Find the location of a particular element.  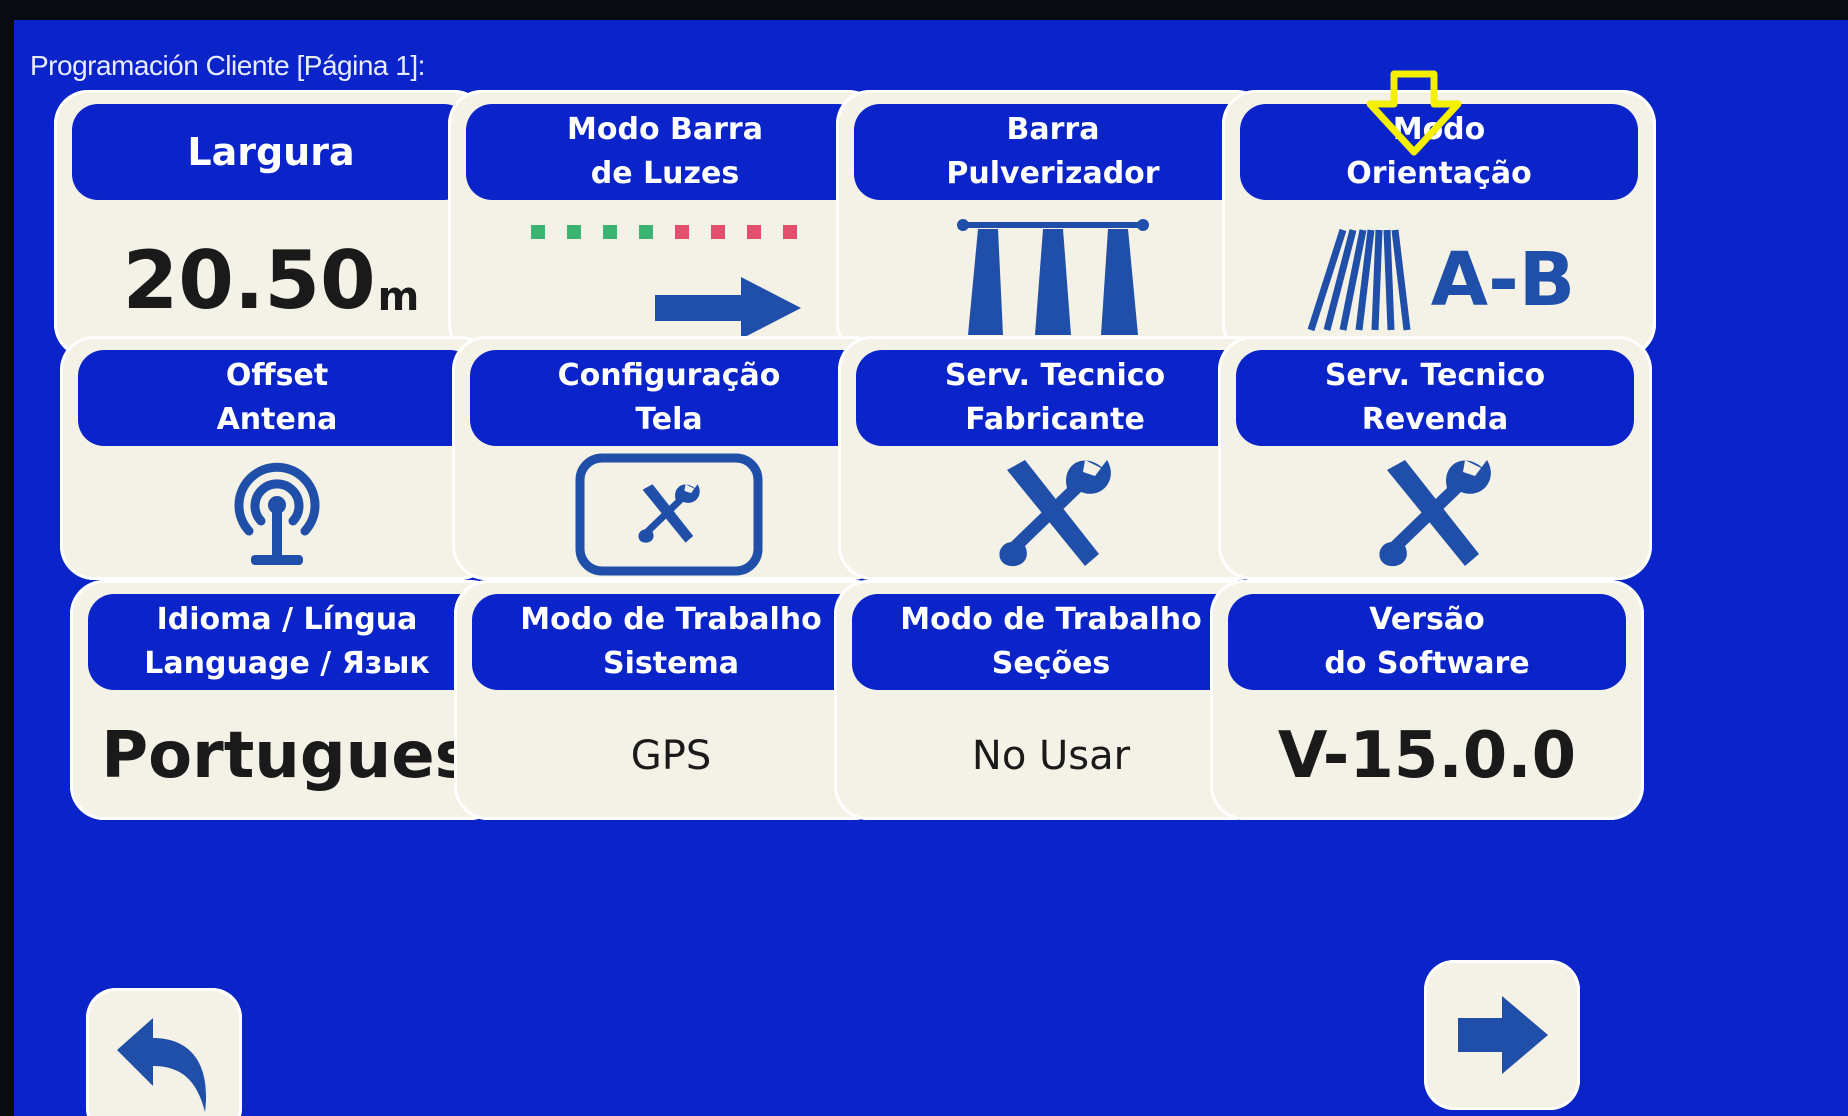

tile-title: Largura is located at coordinates (271, 152).